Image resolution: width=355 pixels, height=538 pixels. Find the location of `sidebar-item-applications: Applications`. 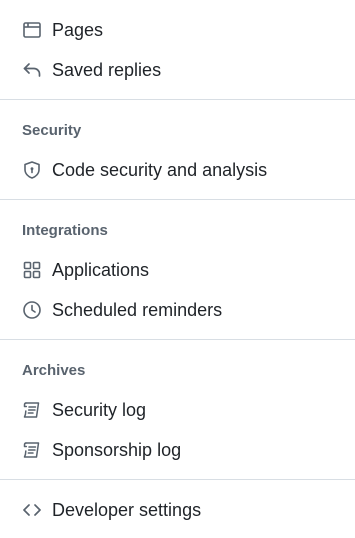

sidebar-item-applications: Applications is located at coordinates (177, 270).